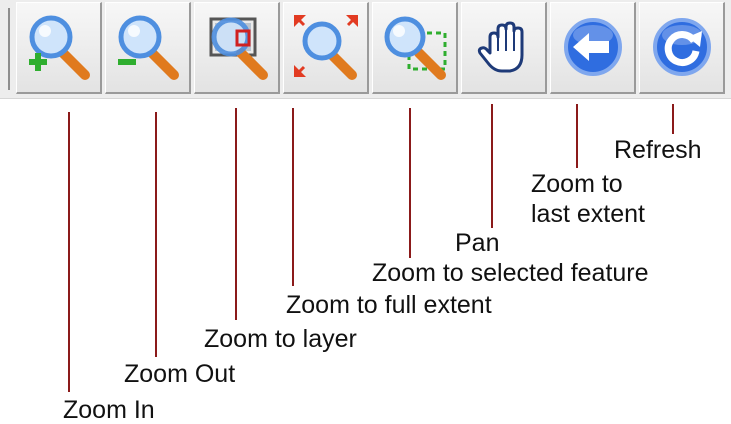  I want to click on zoom-out-icon, so click(148, 47).